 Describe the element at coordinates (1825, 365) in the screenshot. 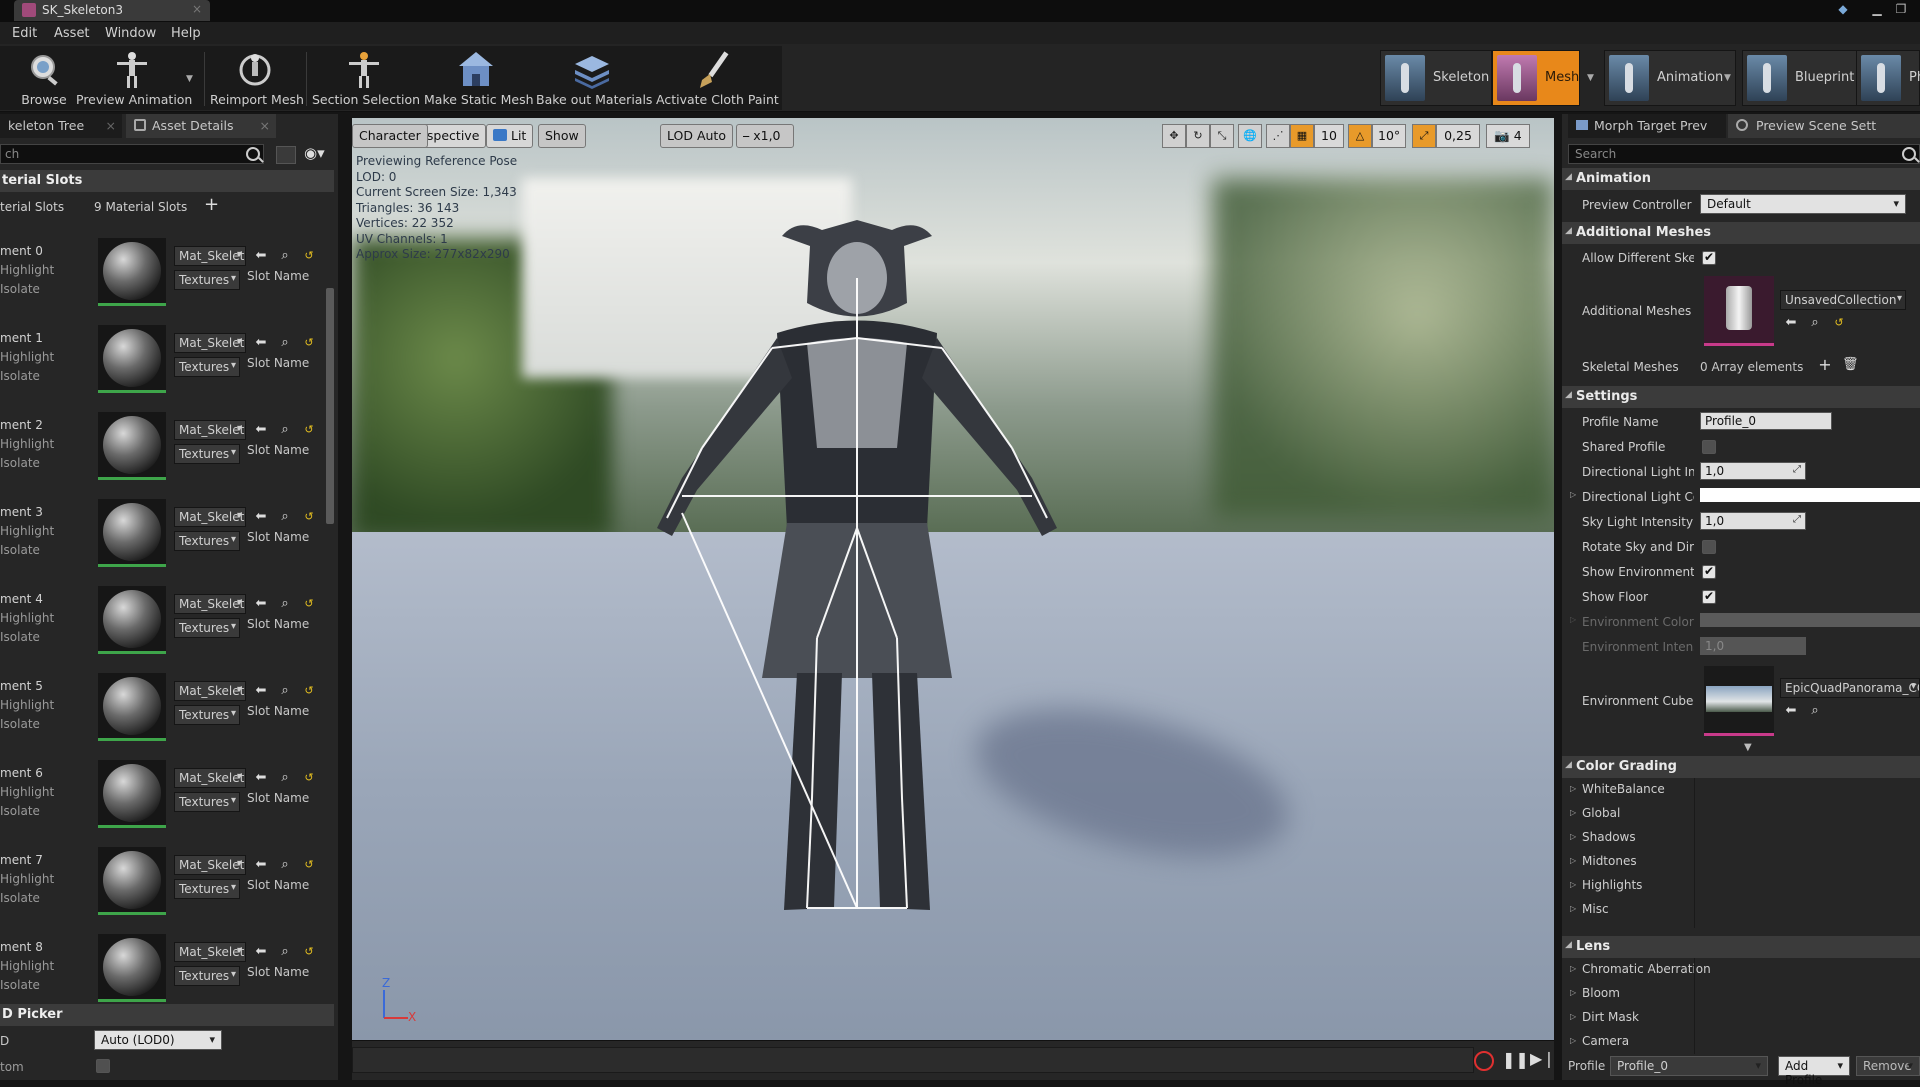

I see `add-element-icon: +` at that location.